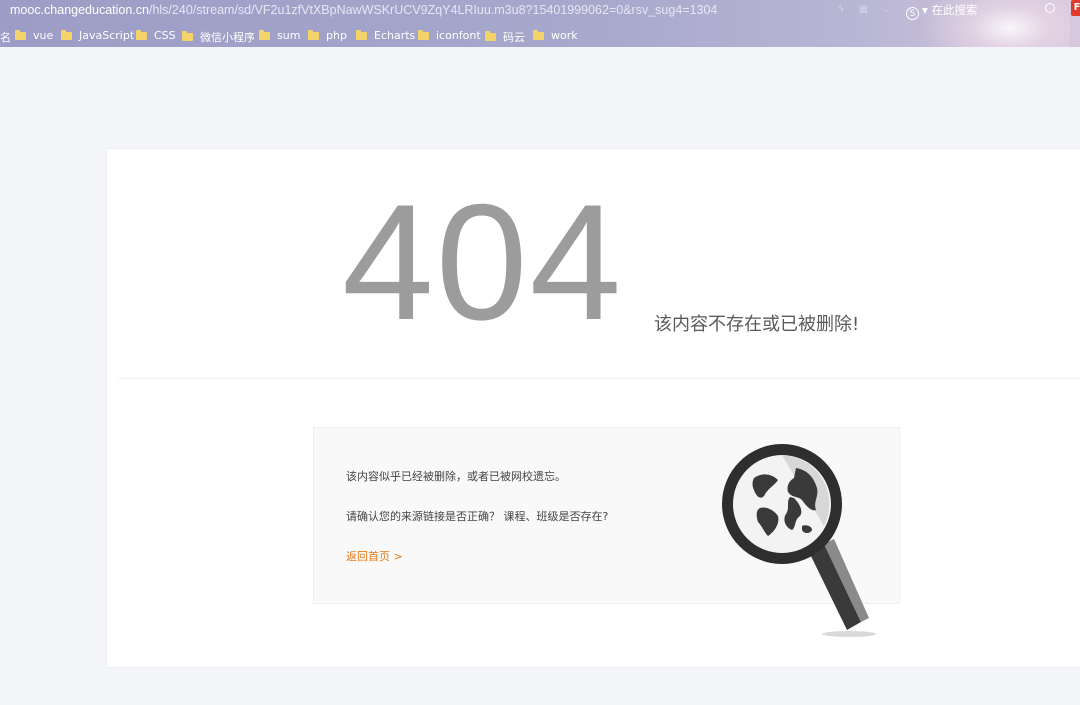  Describe the element at coordinates (1075, 8) in the screenshot. I see `extension-icon: F` at that location.